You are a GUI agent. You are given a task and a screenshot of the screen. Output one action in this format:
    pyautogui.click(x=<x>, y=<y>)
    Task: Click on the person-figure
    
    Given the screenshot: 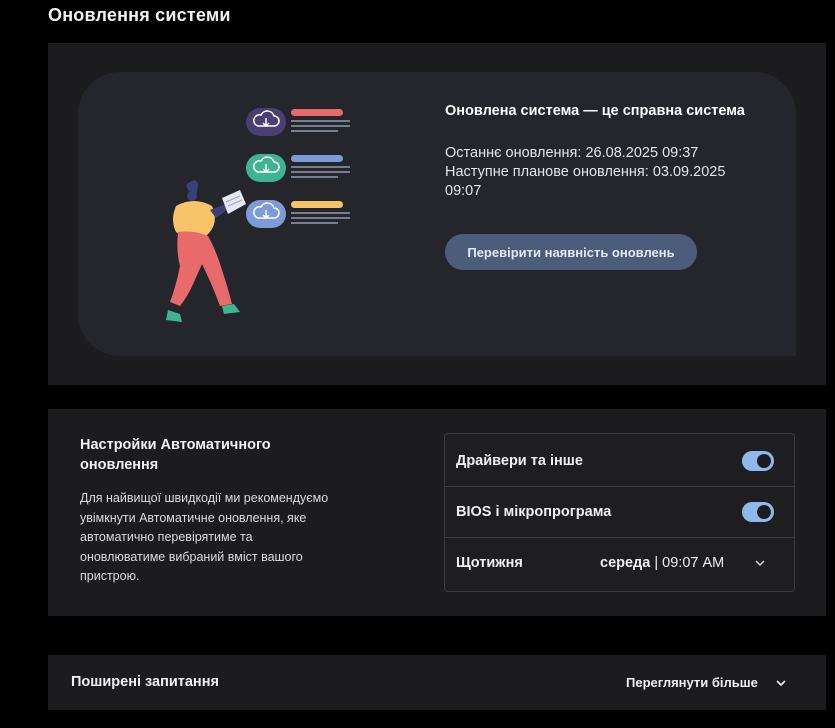 What is the action you would take?
    pyautogui.click(x=206, y=251)
    